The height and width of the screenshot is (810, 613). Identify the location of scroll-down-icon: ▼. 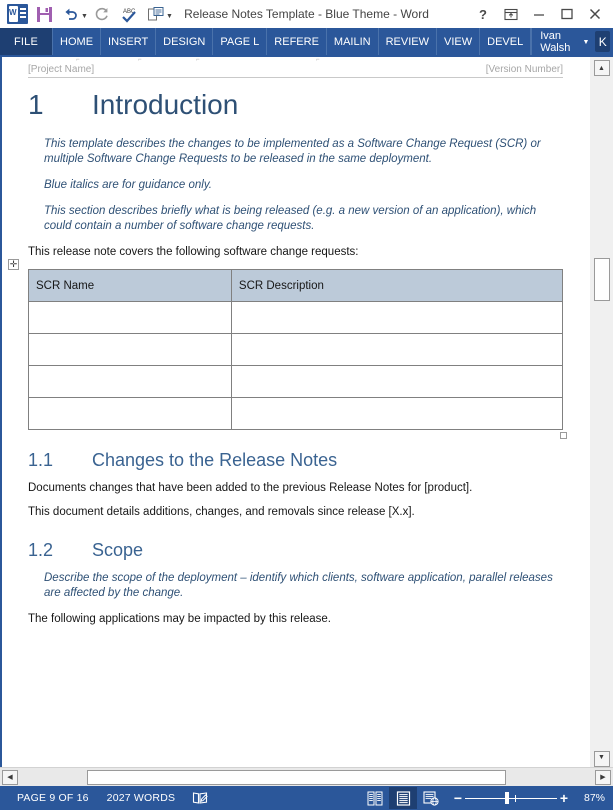
(601, 759).